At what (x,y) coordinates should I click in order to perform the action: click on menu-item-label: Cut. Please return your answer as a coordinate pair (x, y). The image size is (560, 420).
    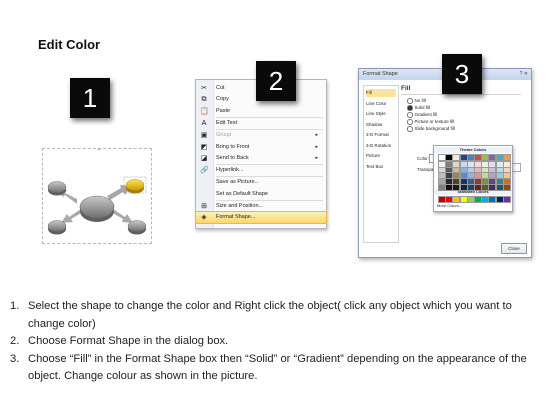
    Looking at the image, I should click on (220, 88).